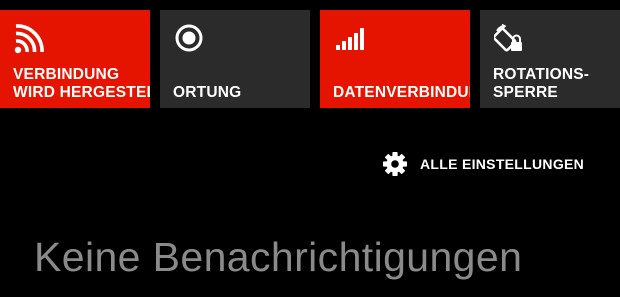  Describe the element at coordinates (525, 92) in the screenshot. I see `rotation-lock-tile-label-line-2: SPERRE` at that location.